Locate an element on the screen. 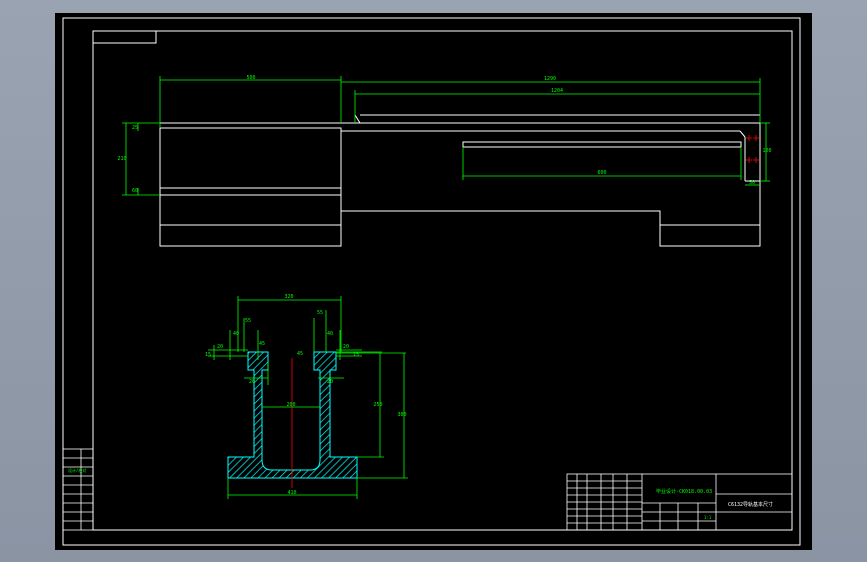 This screenshot has height=562, width=867. dim-left-e: 45 is located at coordinates (262, 344).